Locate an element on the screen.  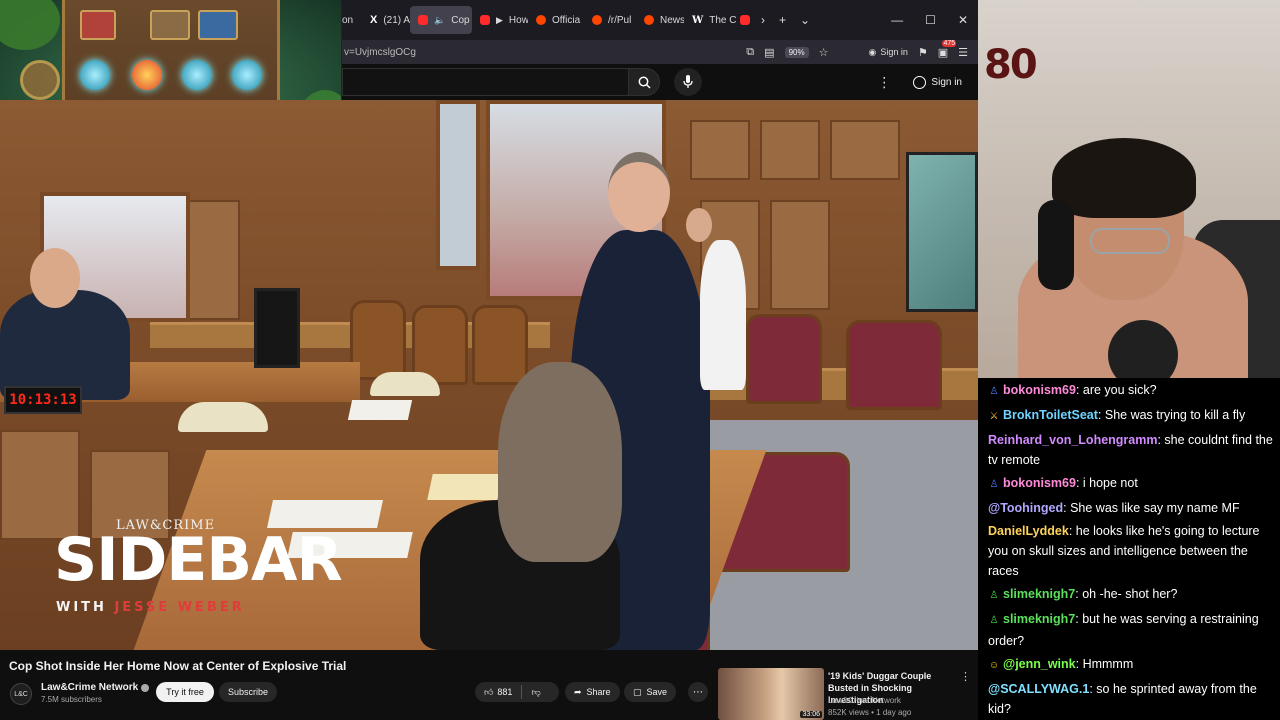
sidebar-logo: SIDEBAR is located at coordinates (198, 560).